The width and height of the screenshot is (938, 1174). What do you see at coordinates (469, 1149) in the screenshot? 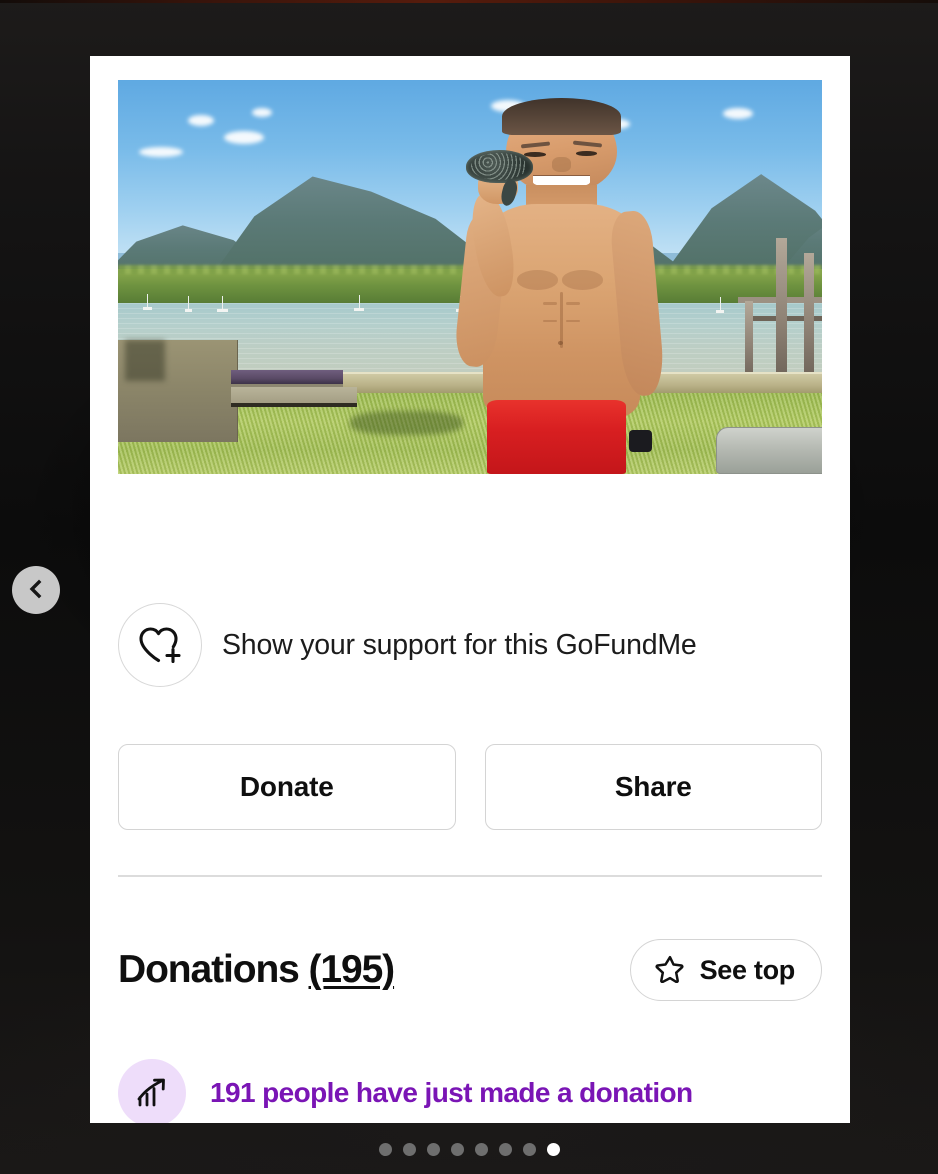
I see `carousel-dots` at bounding box center [469, 1149].